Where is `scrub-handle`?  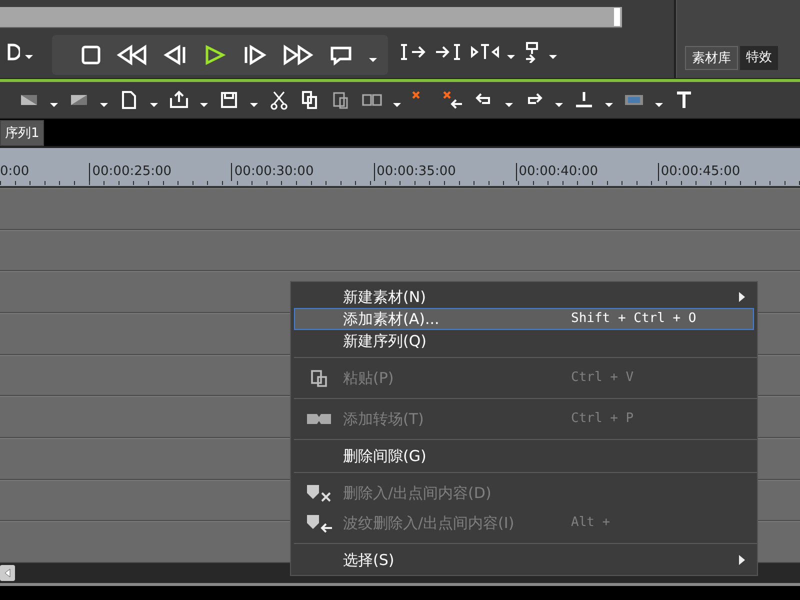
scrub-handle is located at coordinates (617, 17).